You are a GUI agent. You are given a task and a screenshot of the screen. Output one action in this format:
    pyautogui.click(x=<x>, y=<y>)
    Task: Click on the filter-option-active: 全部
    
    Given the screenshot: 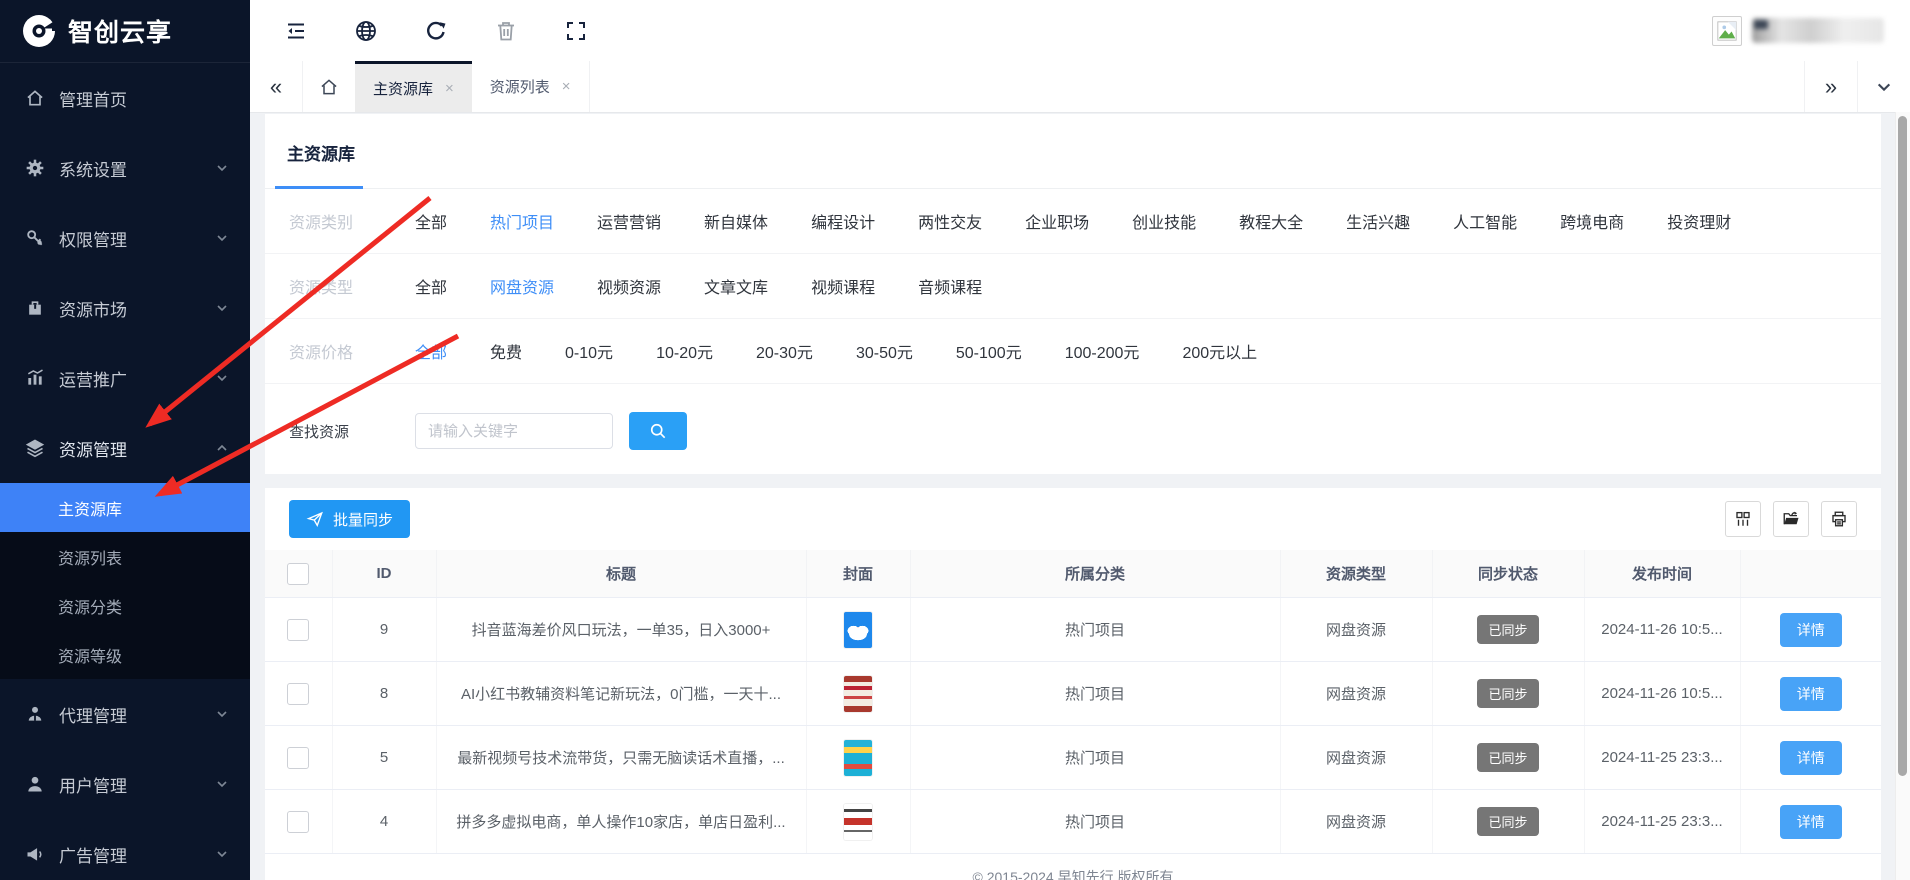 What is the action you would take?
    pyautogui.click(x=431, y=351)
    